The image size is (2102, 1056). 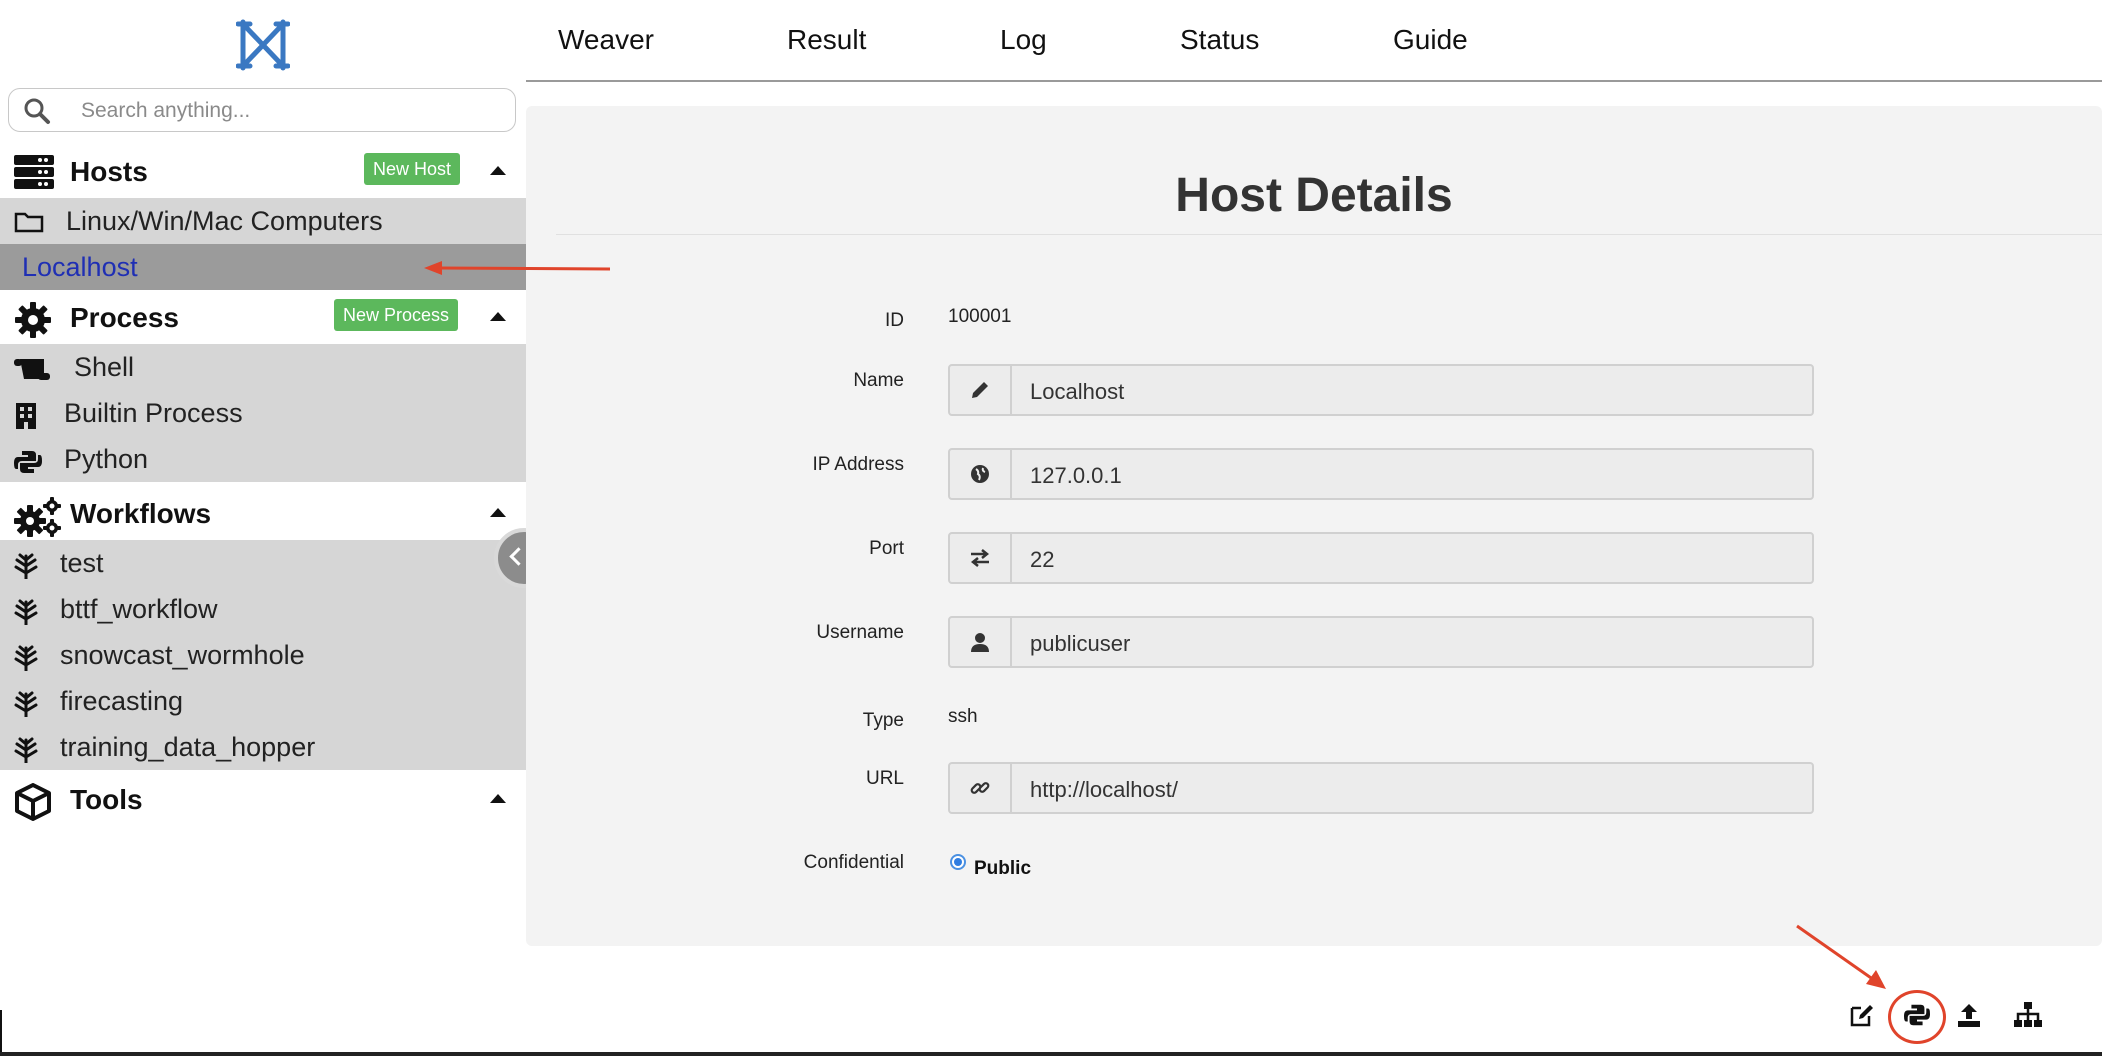 What do you see at coordinates (1329, 234) in the screenshot?
I see `divider` at bounding box center [1329, 234].